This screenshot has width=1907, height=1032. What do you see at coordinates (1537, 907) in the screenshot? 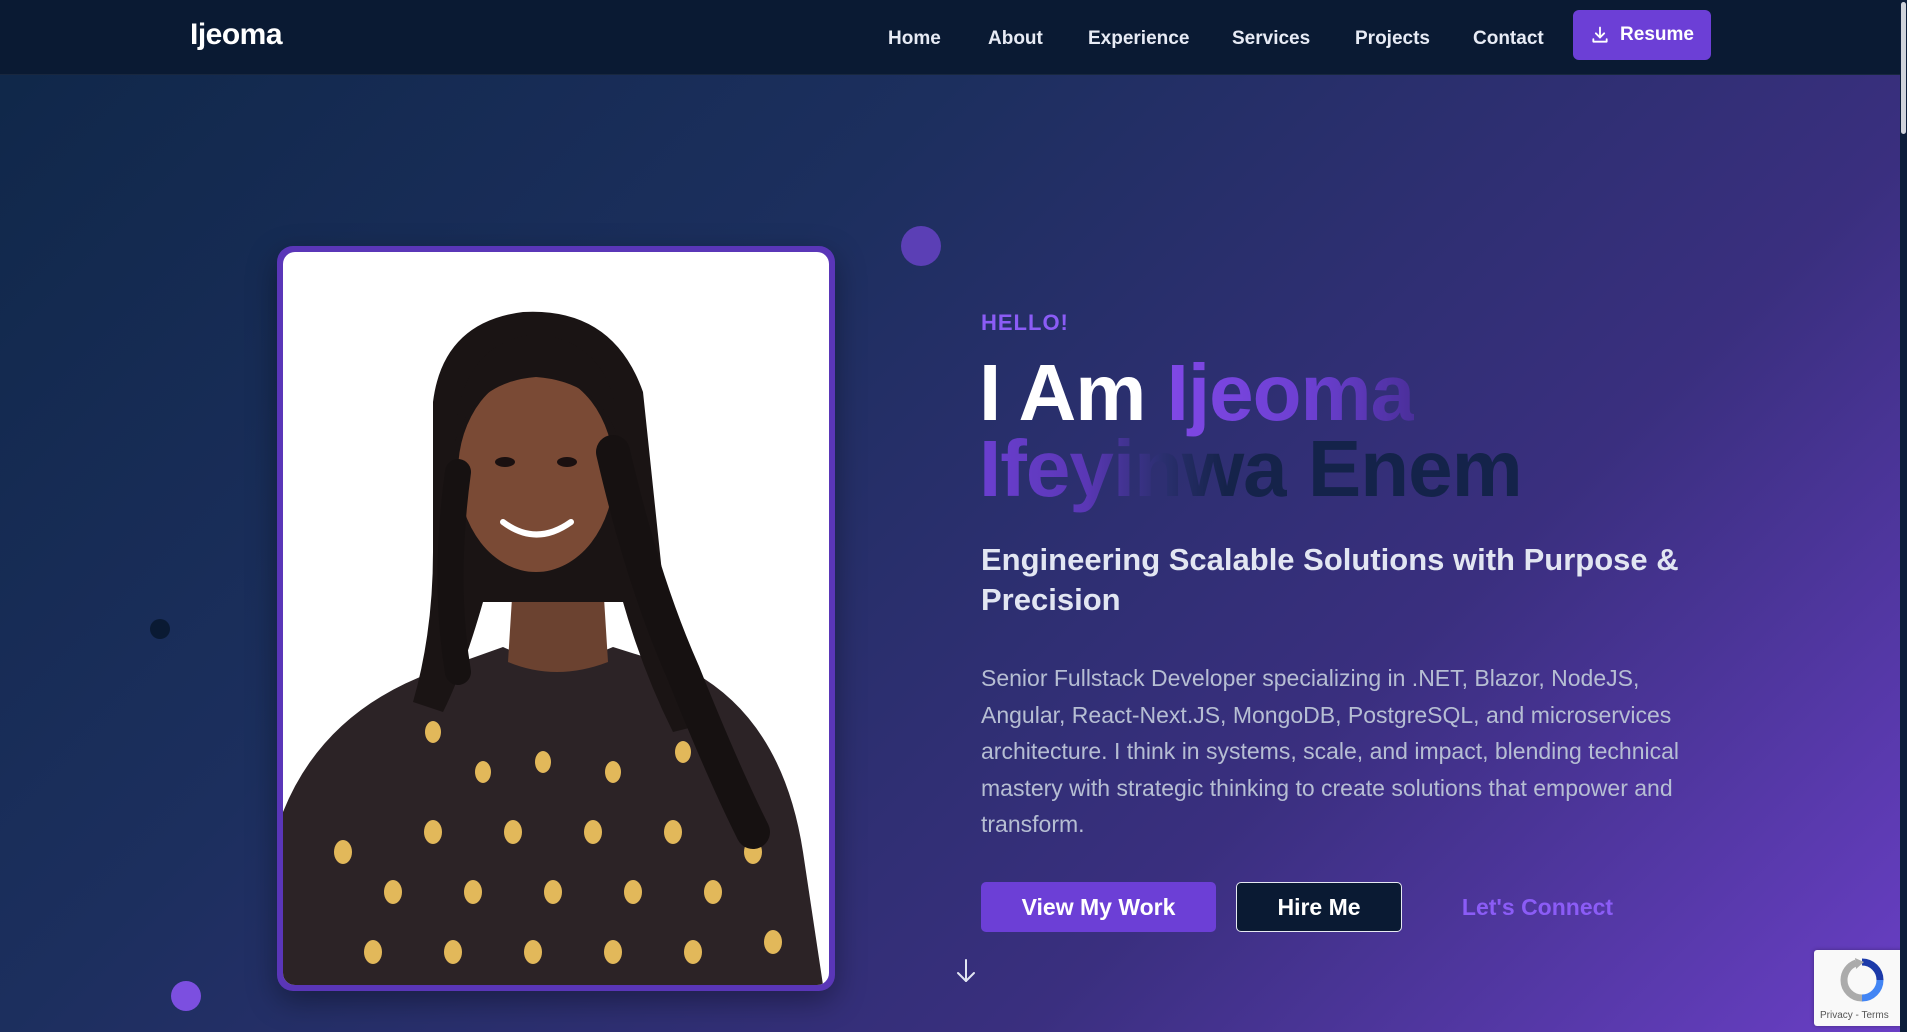
I see `lets-connect-link: Let's Connect` at bounding box center [1537, 907].